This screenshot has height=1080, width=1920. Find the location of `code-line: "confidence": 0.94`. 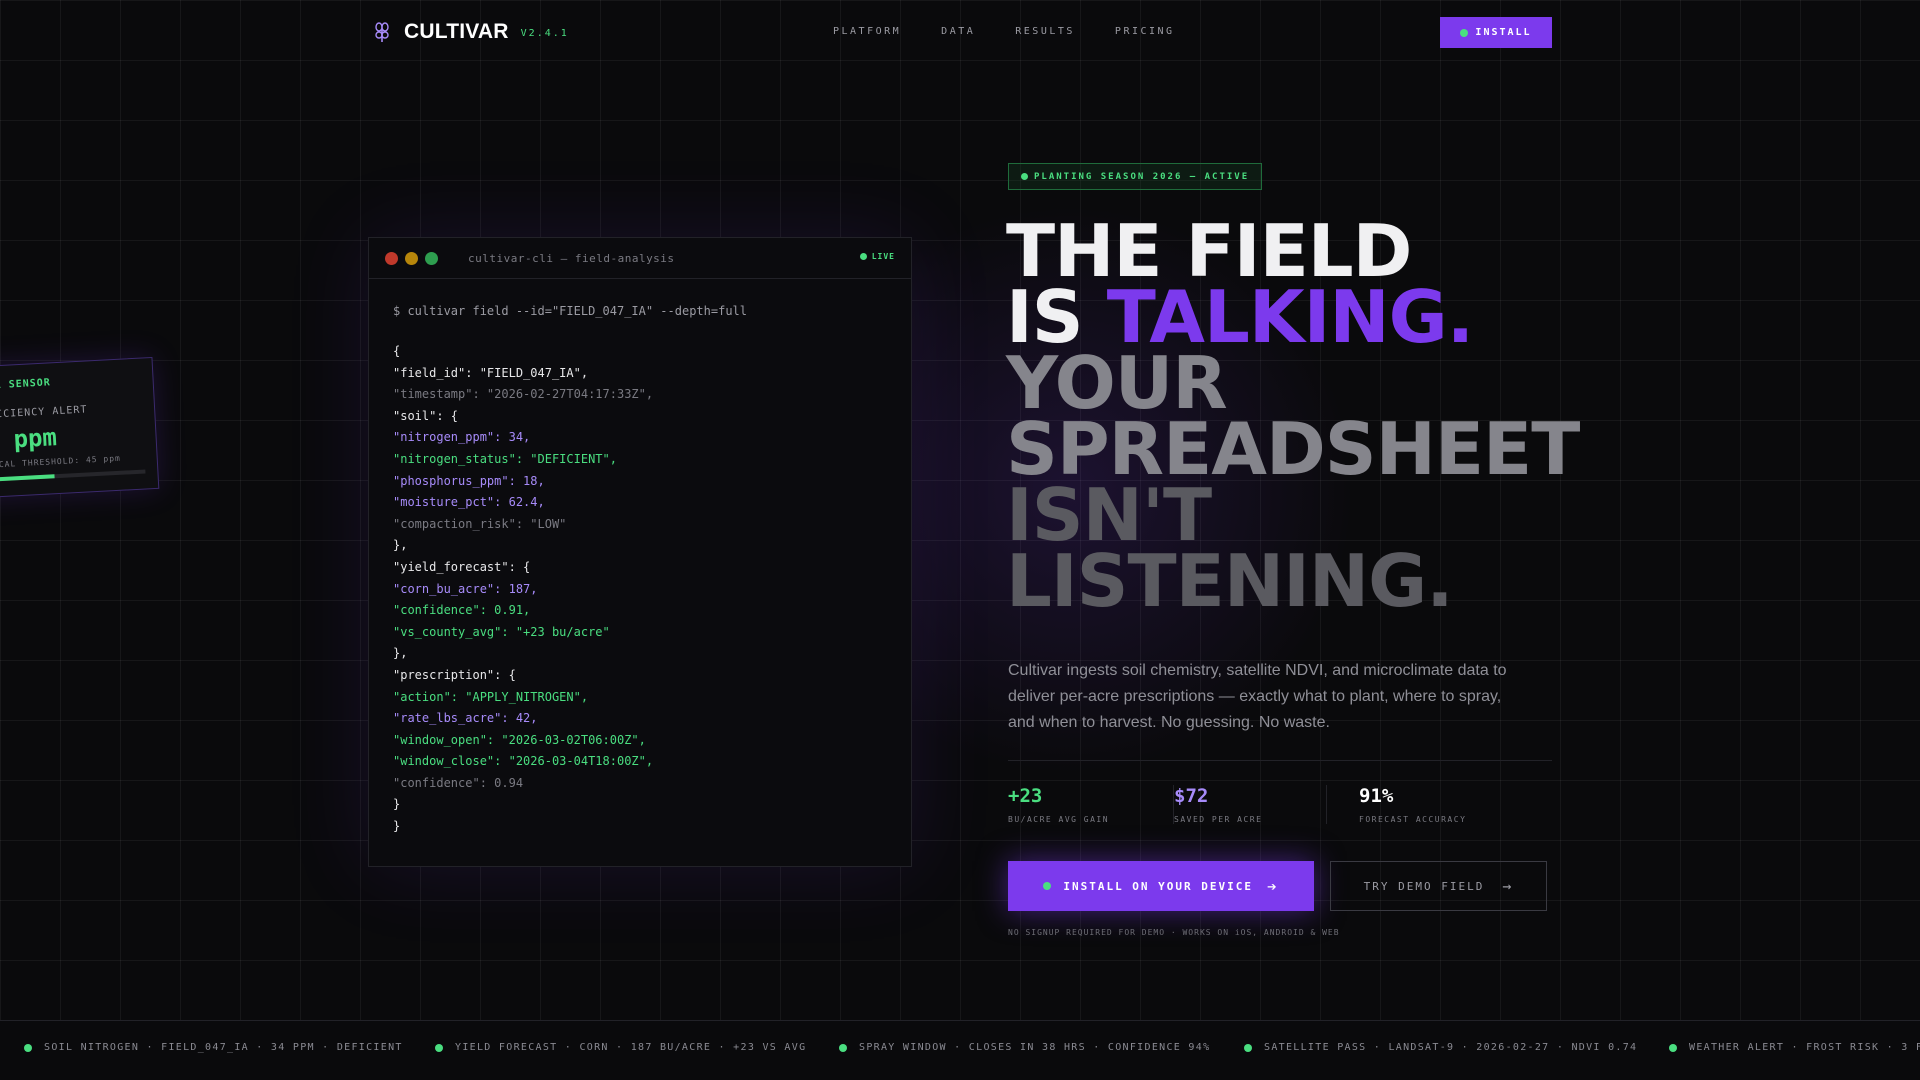

code-line: "confidence": 0.94 is located at coordinates (458, 782).